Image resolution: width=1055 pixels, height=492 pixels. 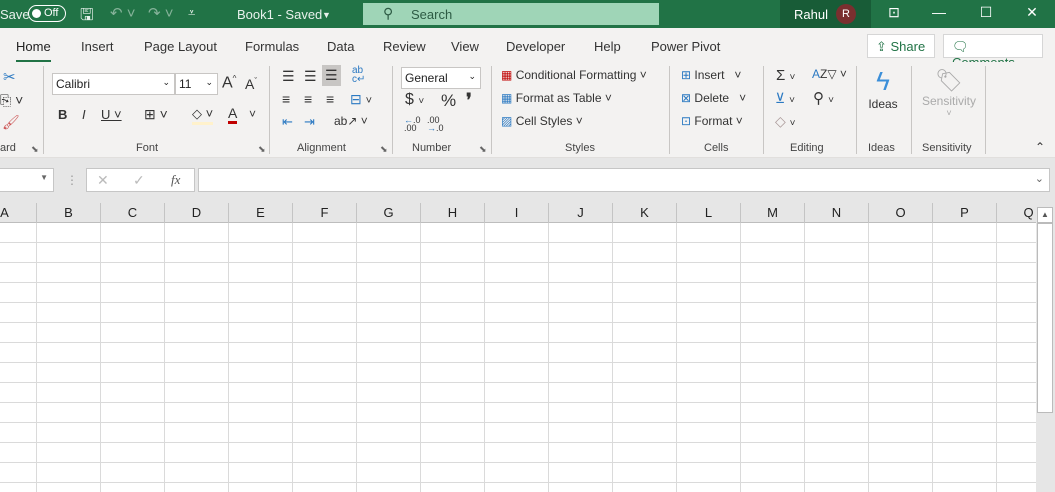 What do you see at coordinates (331, 75) in the screenshot?
I see `bottom-align-icon: ☰` at bounding box center [331, 75].